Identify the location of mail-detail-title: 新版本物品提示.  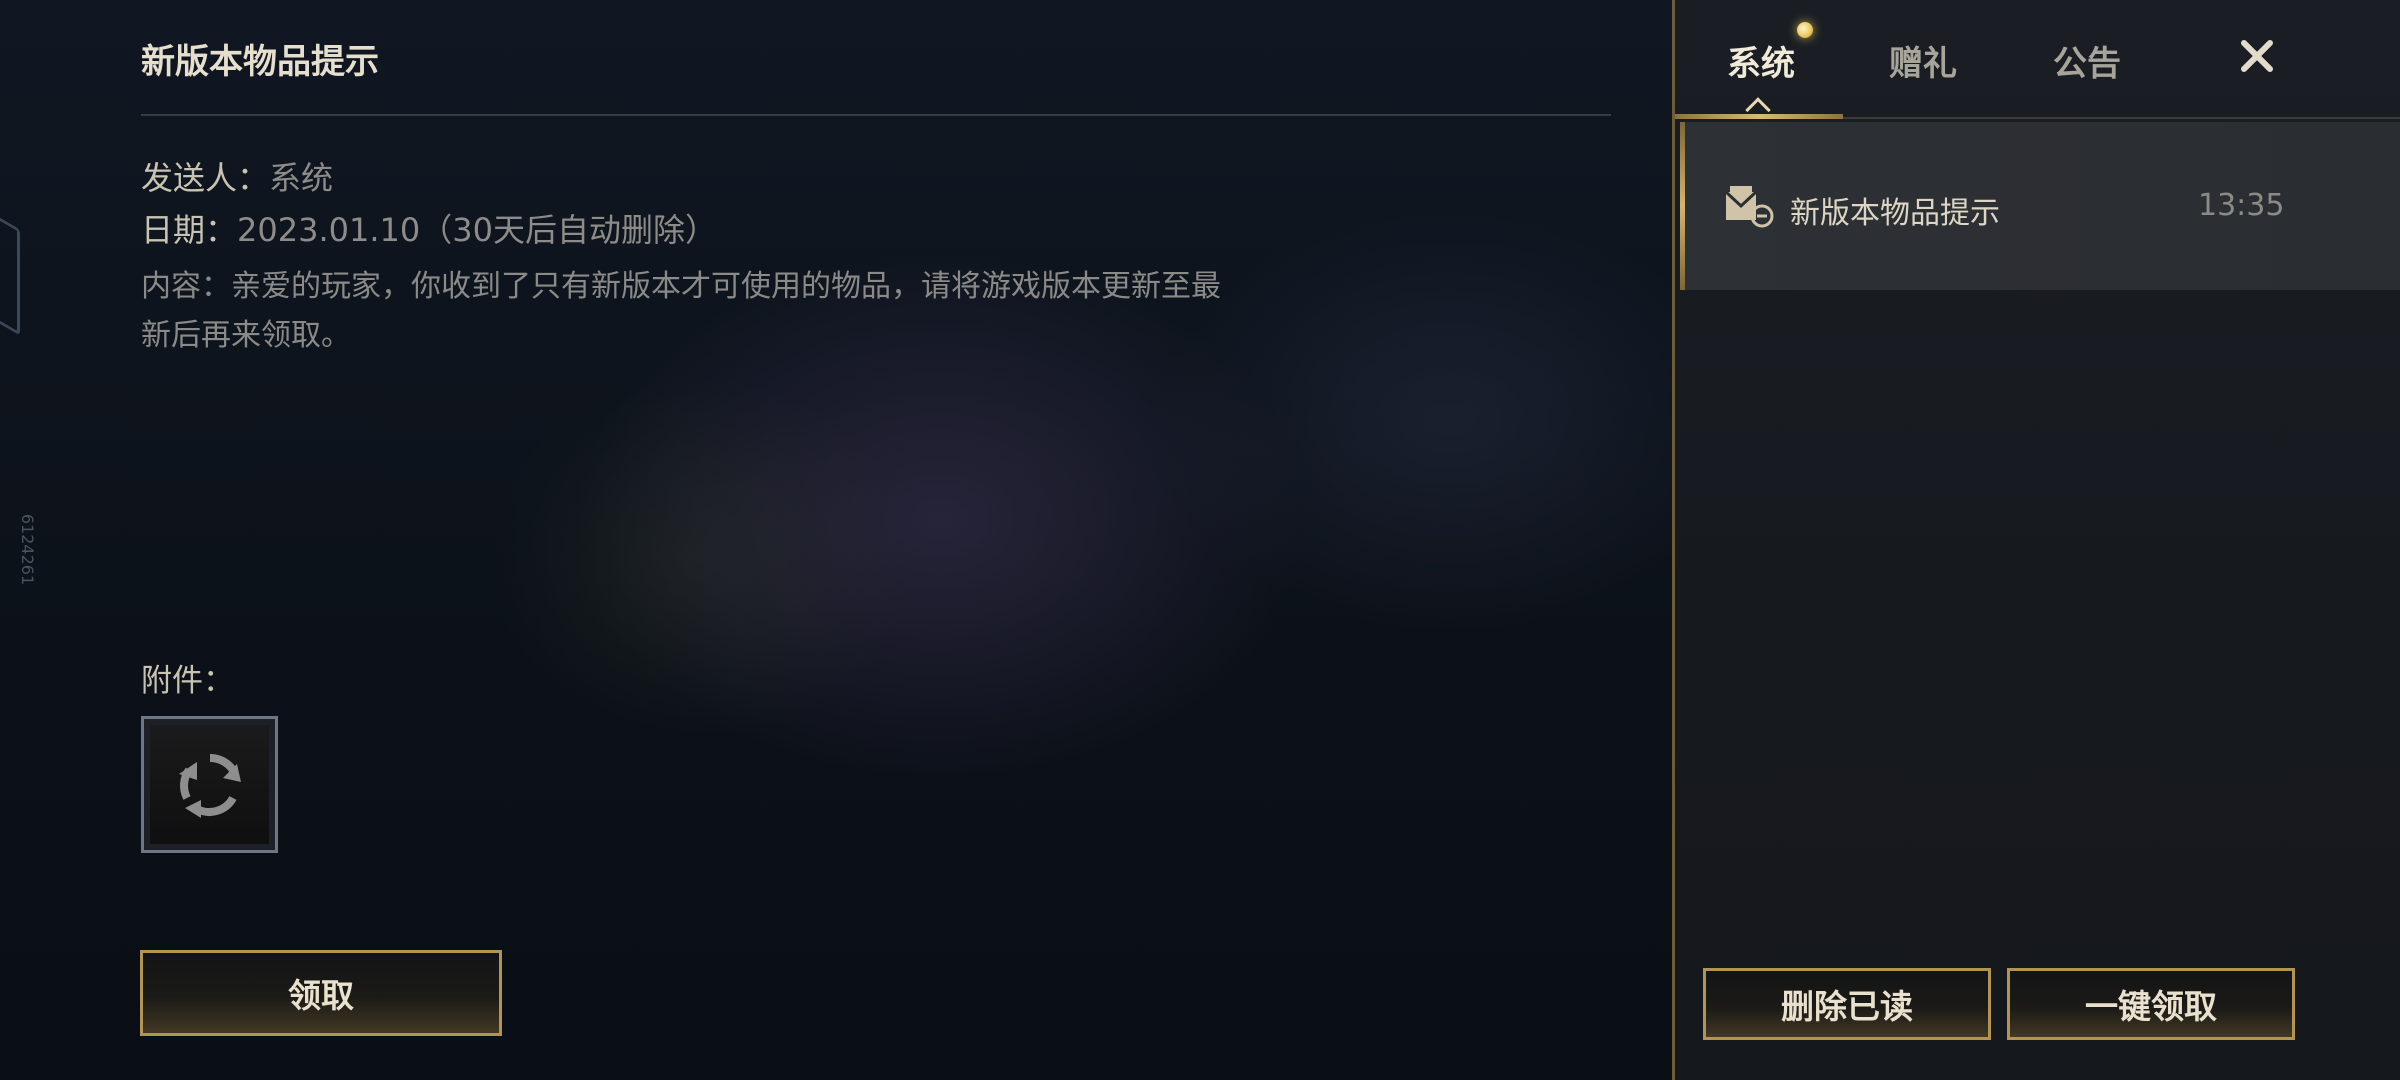
(260, 62).